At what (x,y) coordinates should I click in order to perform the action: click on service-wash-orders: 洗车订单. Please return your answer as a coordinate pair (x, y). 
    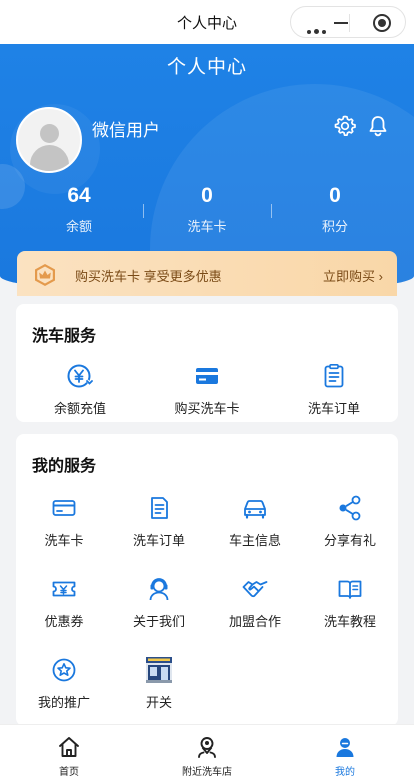
    Looking at the image, I should click on (334, 389).